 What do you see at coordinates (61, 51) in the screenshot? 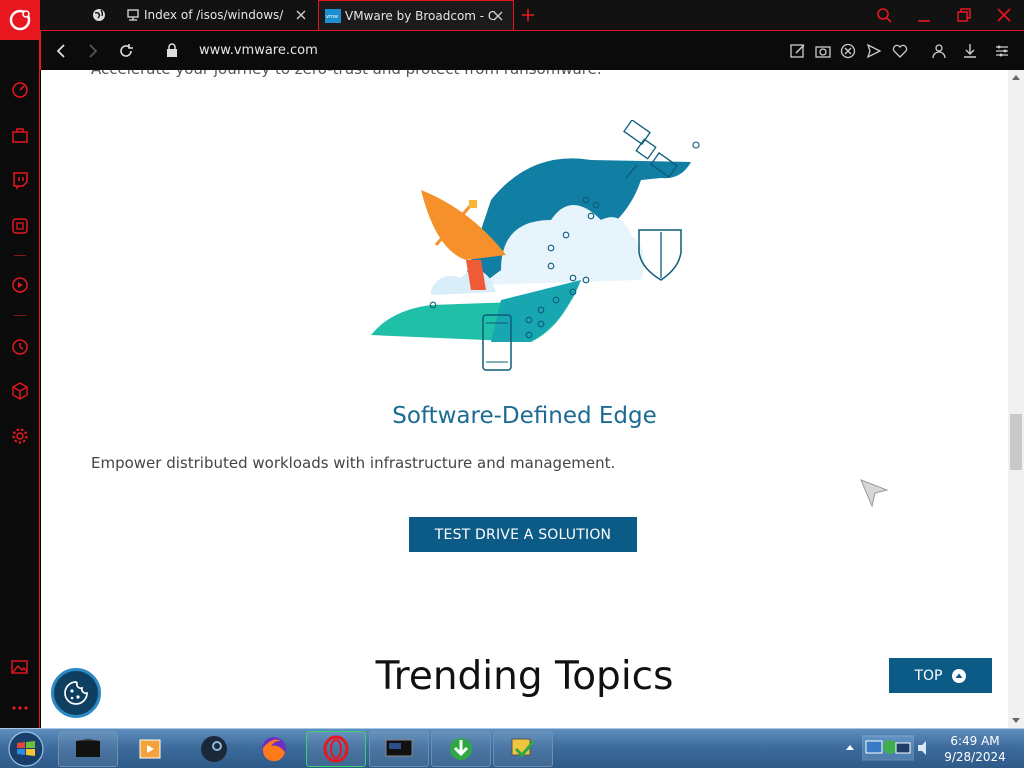
I see `back-icon` at bounding box center [61, 51].